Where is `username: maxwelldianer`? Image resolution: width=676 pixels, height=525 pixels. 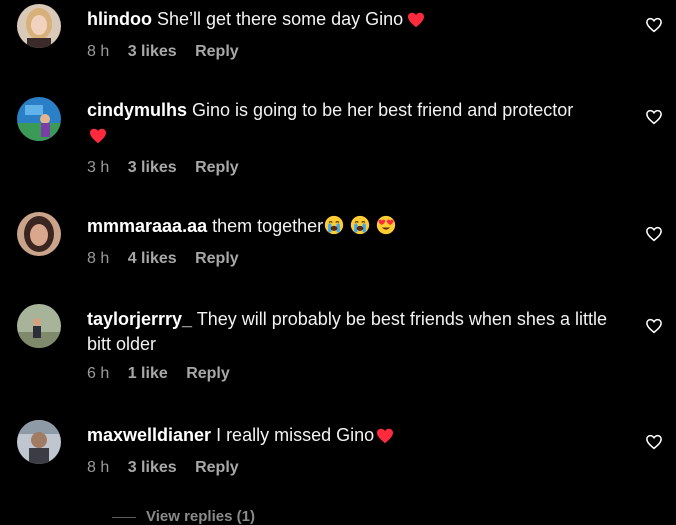
username: maxwelldianer is located at coordinates (149, 435).